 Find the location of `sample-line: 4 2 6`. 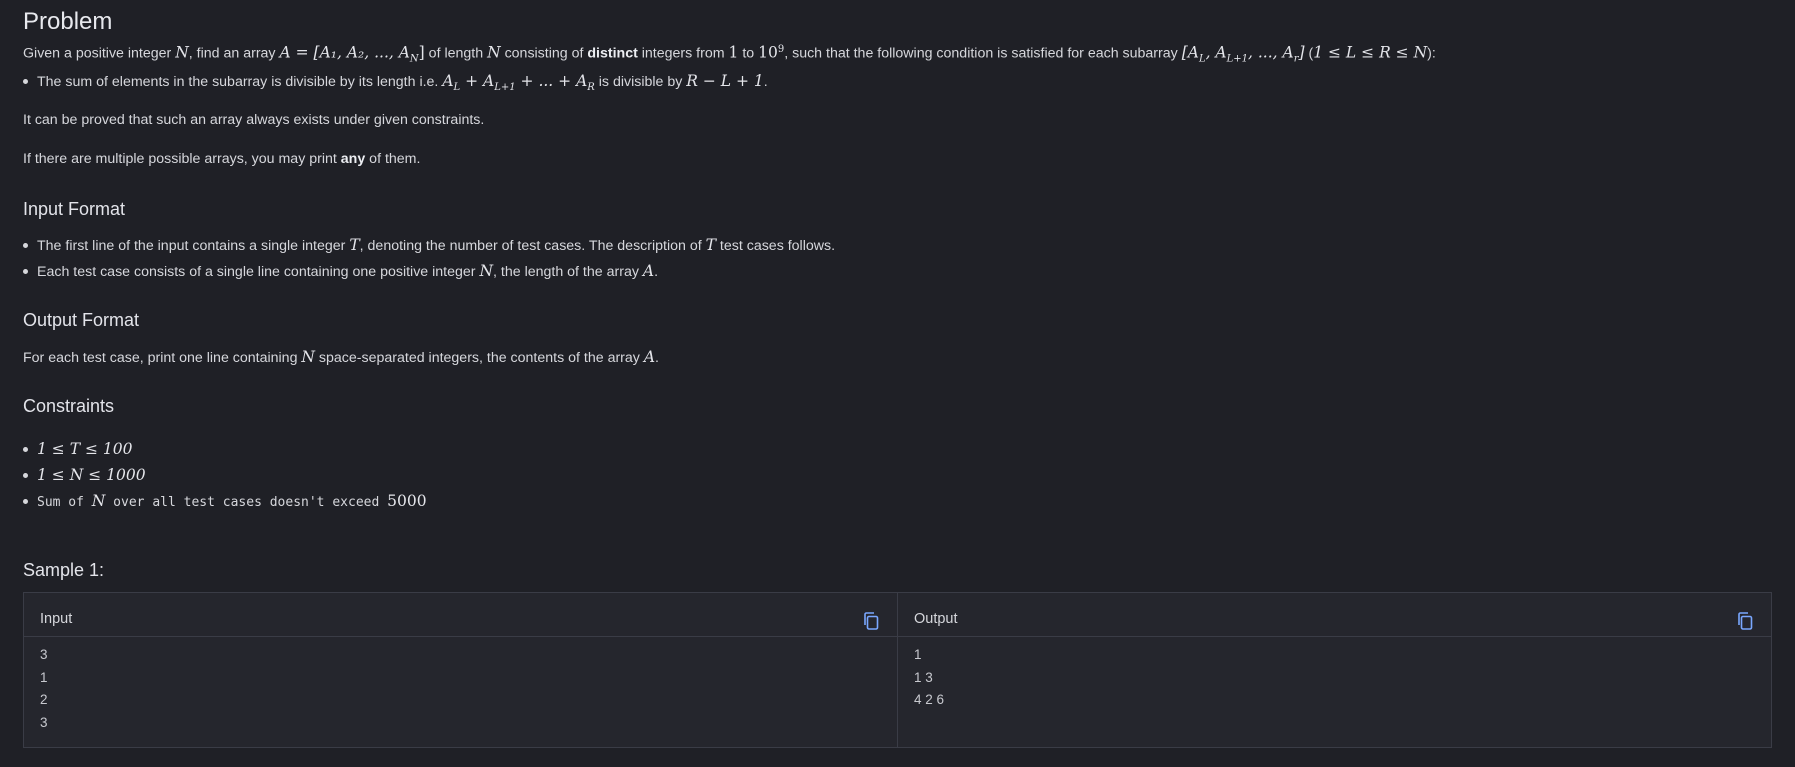

sample-line: 4 2 6 is located at coordinates (929, 699).